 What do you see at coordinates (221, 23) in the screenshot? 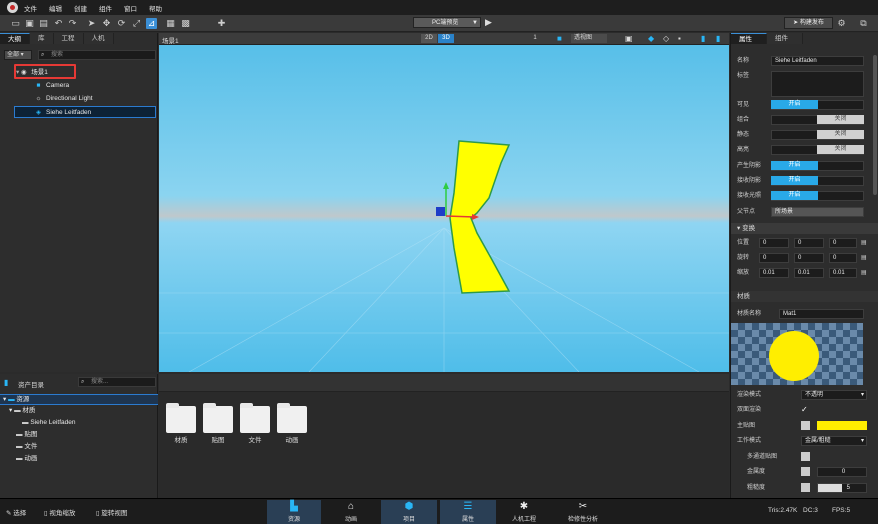
I see `plugin-icon: ✚` at bounding box center [221, 23].